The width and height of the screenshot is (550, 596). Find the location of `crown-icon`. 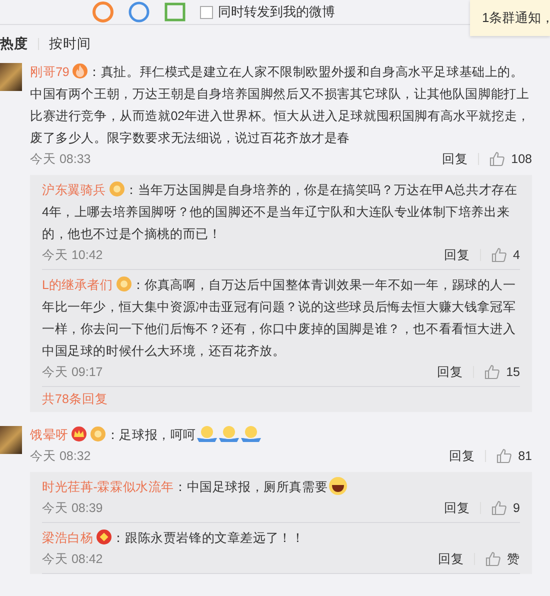

crown-icon is located at coordinates (79, 434).